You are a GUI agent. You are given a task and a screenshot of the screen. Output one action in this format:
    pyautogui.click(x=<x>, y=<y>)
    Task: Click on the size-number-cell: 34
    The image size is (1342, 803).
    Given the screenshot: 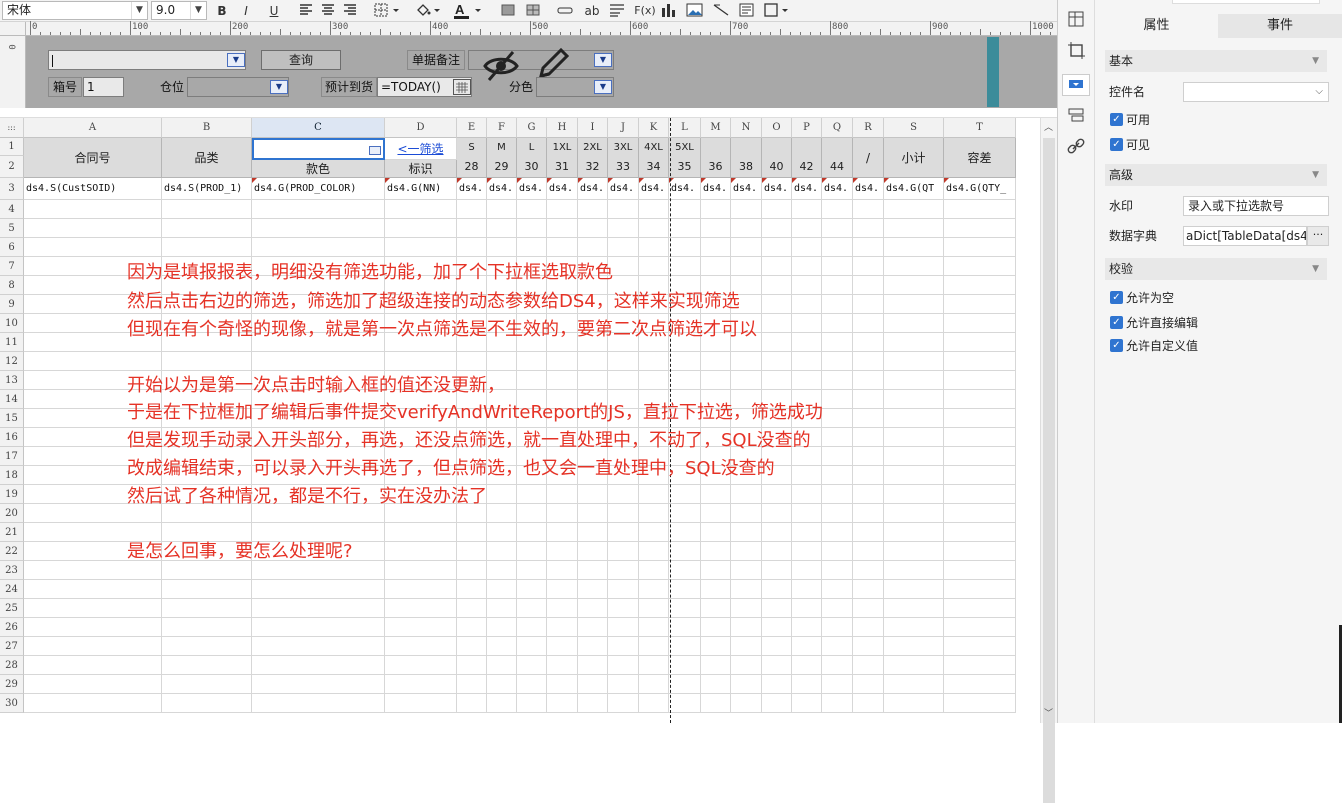 What is the action you would take?
    pyautogui.click(x=654, y=168)
    